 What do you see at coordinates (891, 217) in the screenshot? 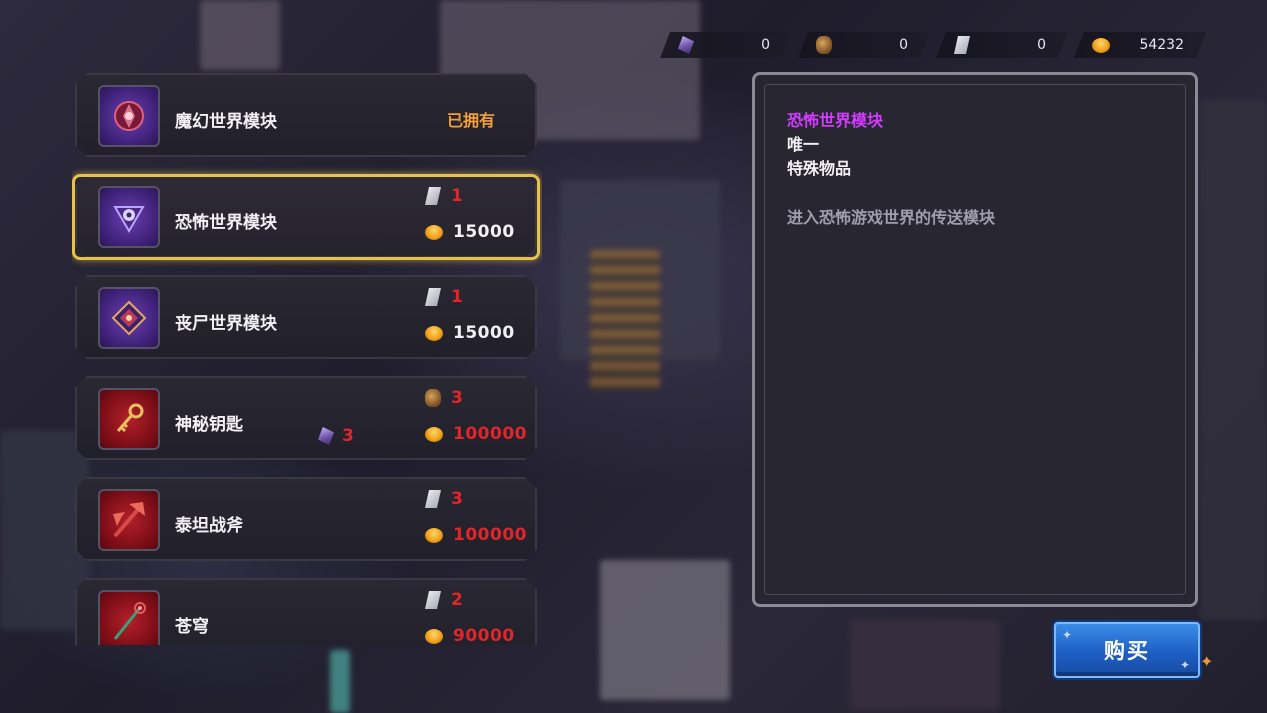
I see `detail-description: 进入恐怖游戏世界的传送模块` at bounding box center [891, 217].